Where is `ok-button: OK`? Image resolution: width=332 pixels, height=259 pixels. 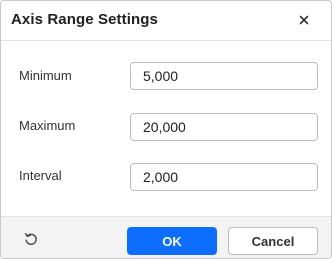 ok-button: OK is located at coordinates (172, 241).